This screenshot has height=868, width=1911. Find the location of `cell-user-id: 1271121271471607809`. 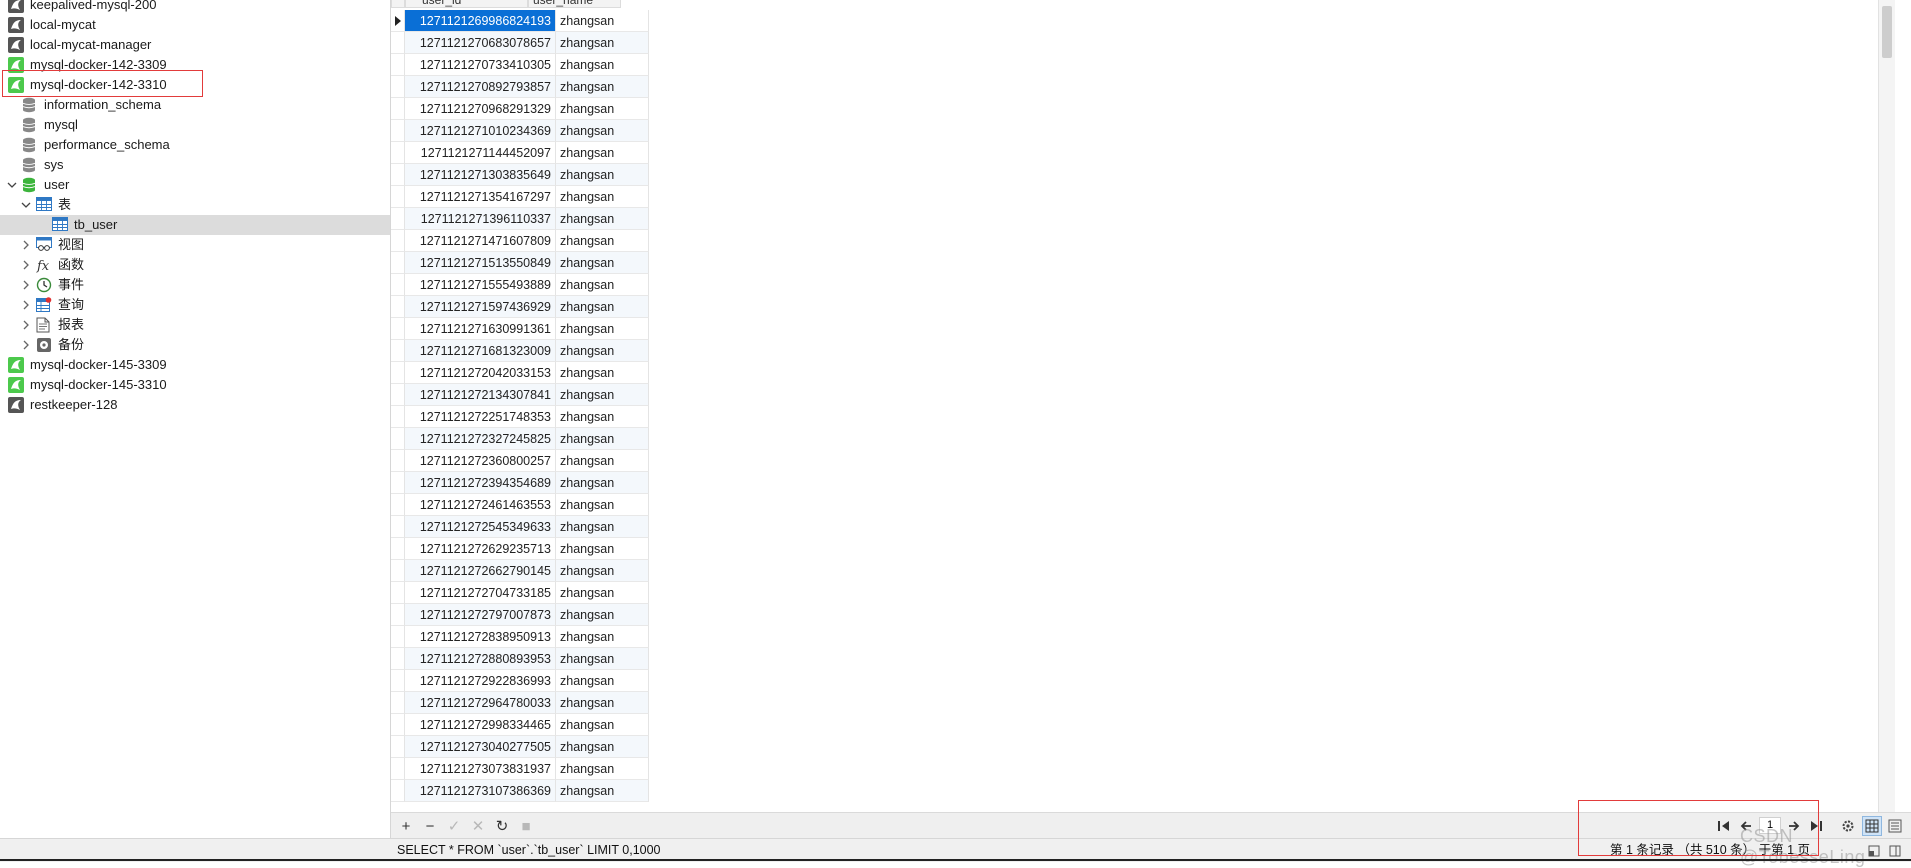

cell-user-id: 1271121271471607809 is located at coordinates (480, 241).